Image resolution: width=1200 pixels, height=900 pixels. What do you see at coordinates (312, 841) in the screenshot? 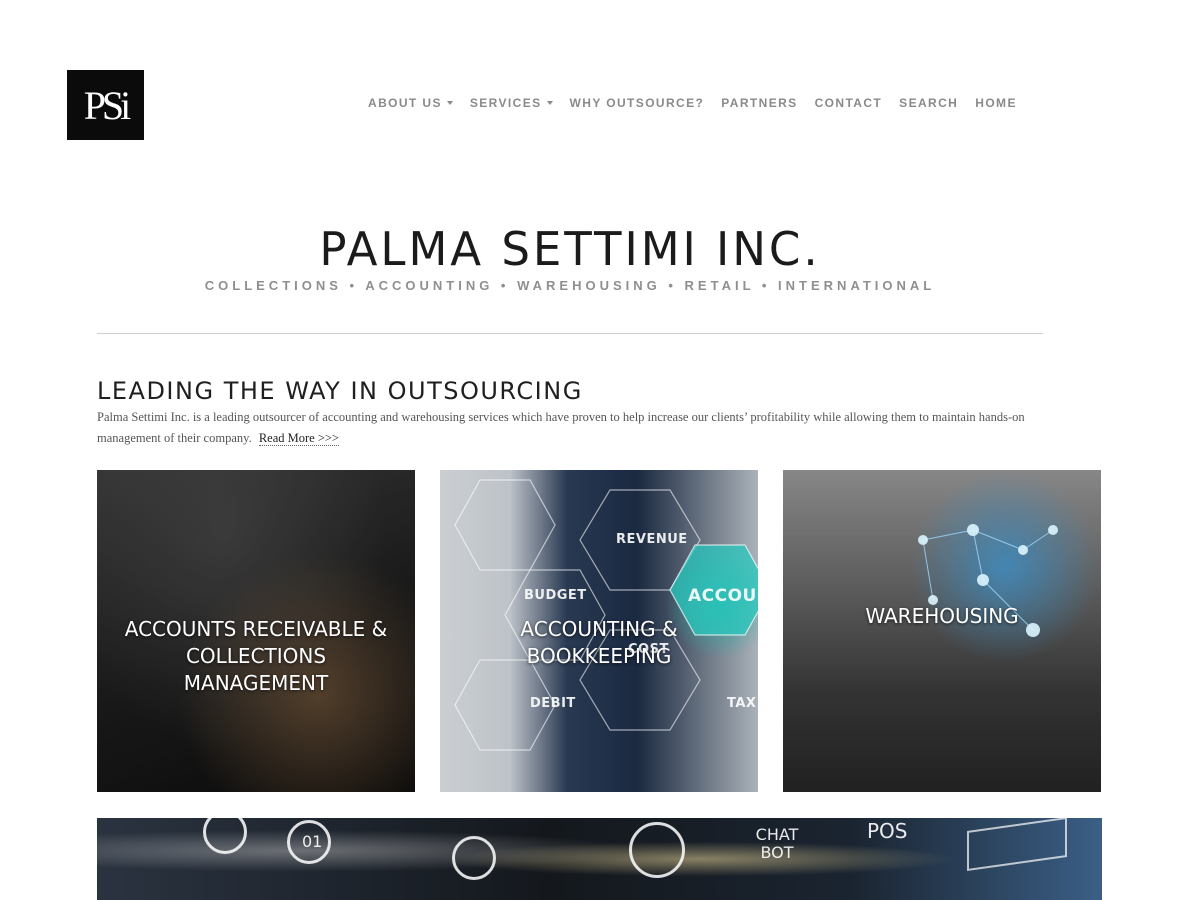
I see `binary-label: 01` at bounding box center [312, 841].